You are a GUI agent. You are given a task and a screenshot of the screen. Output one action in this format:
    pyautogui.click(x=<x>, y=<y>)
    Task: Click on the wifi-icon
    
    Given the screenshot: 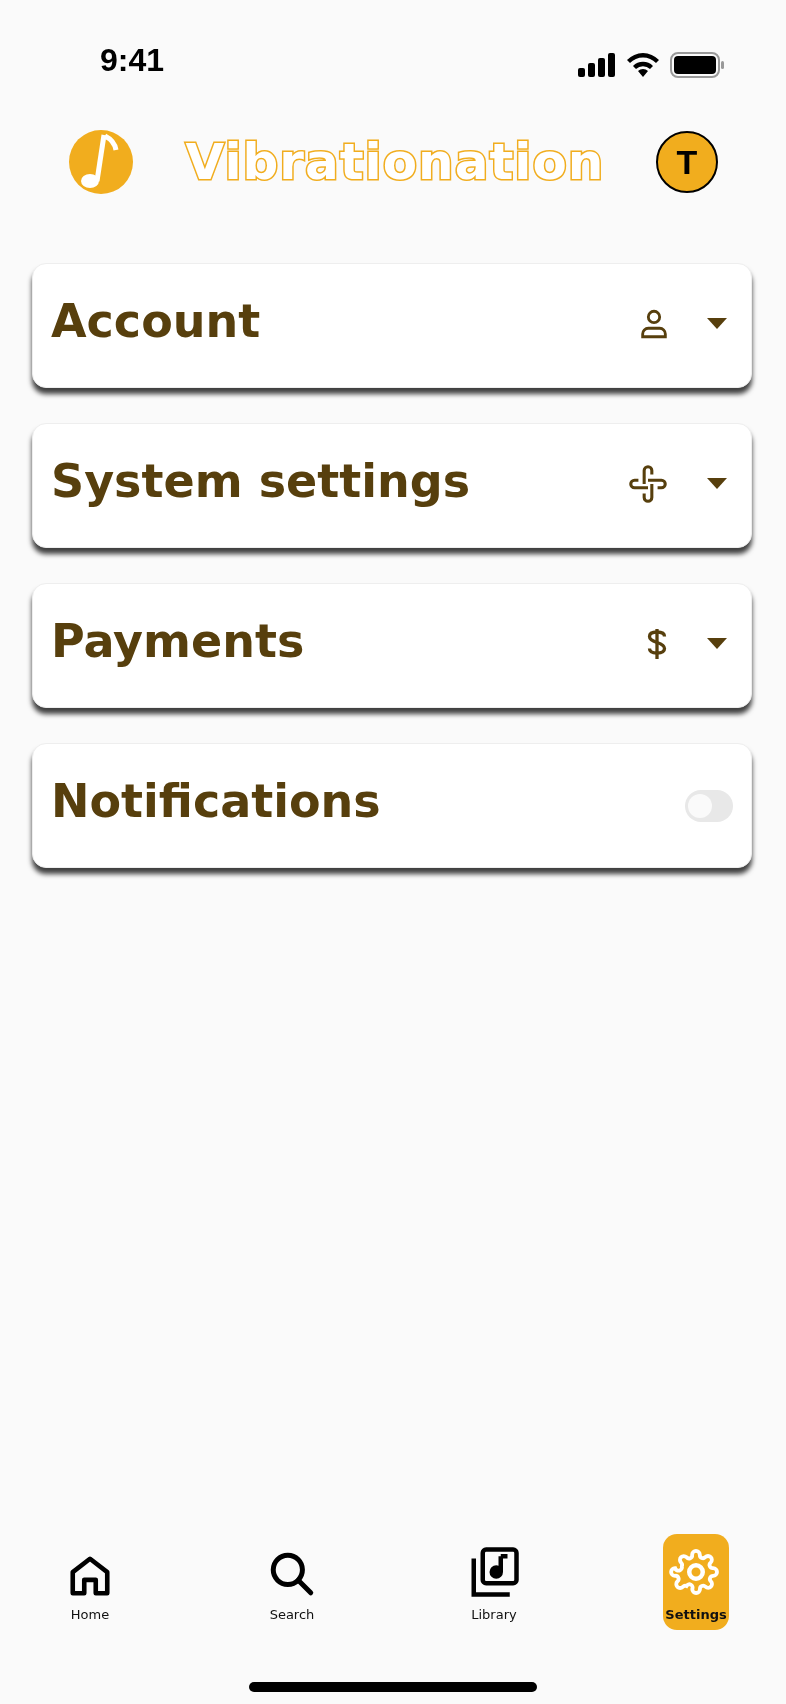 What is the action you would take?
    pyautogui.click(x=643, y=65)
    